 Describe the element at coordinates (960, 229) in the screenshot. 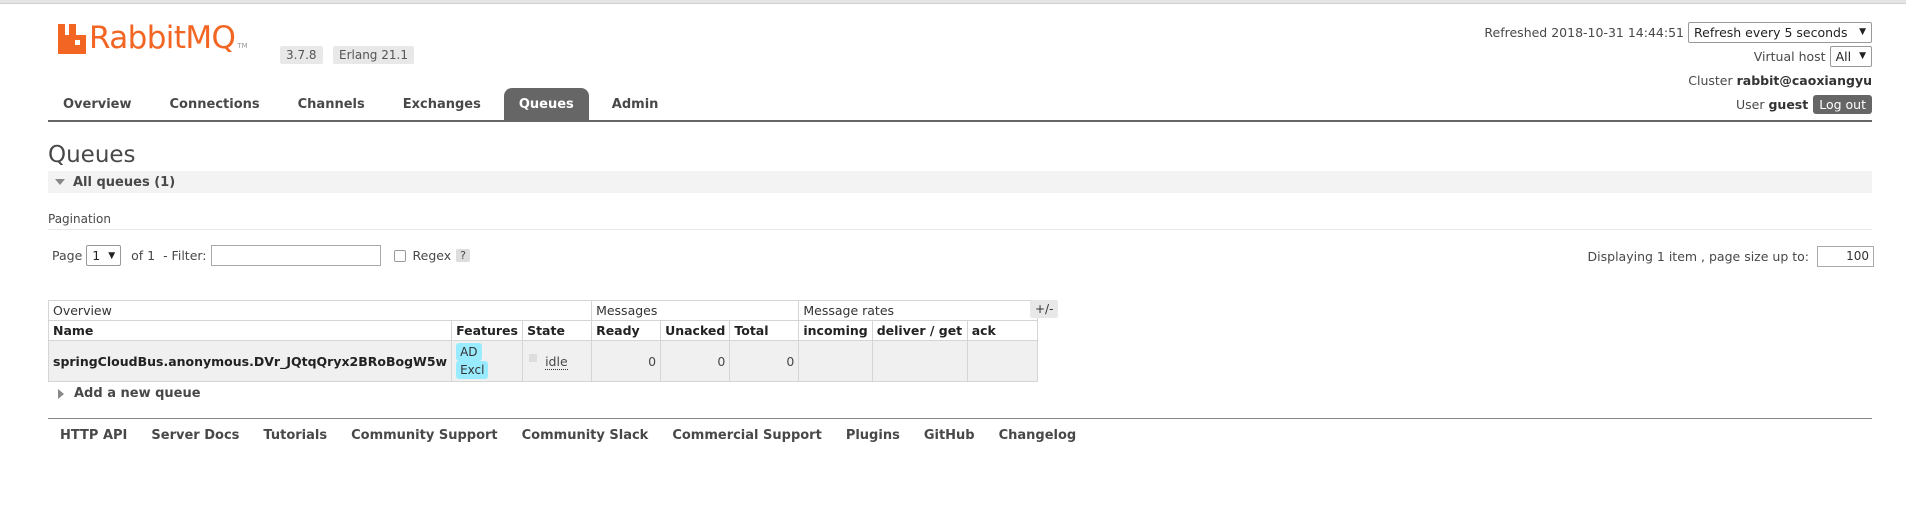

I see `pagination-divider` at that location.